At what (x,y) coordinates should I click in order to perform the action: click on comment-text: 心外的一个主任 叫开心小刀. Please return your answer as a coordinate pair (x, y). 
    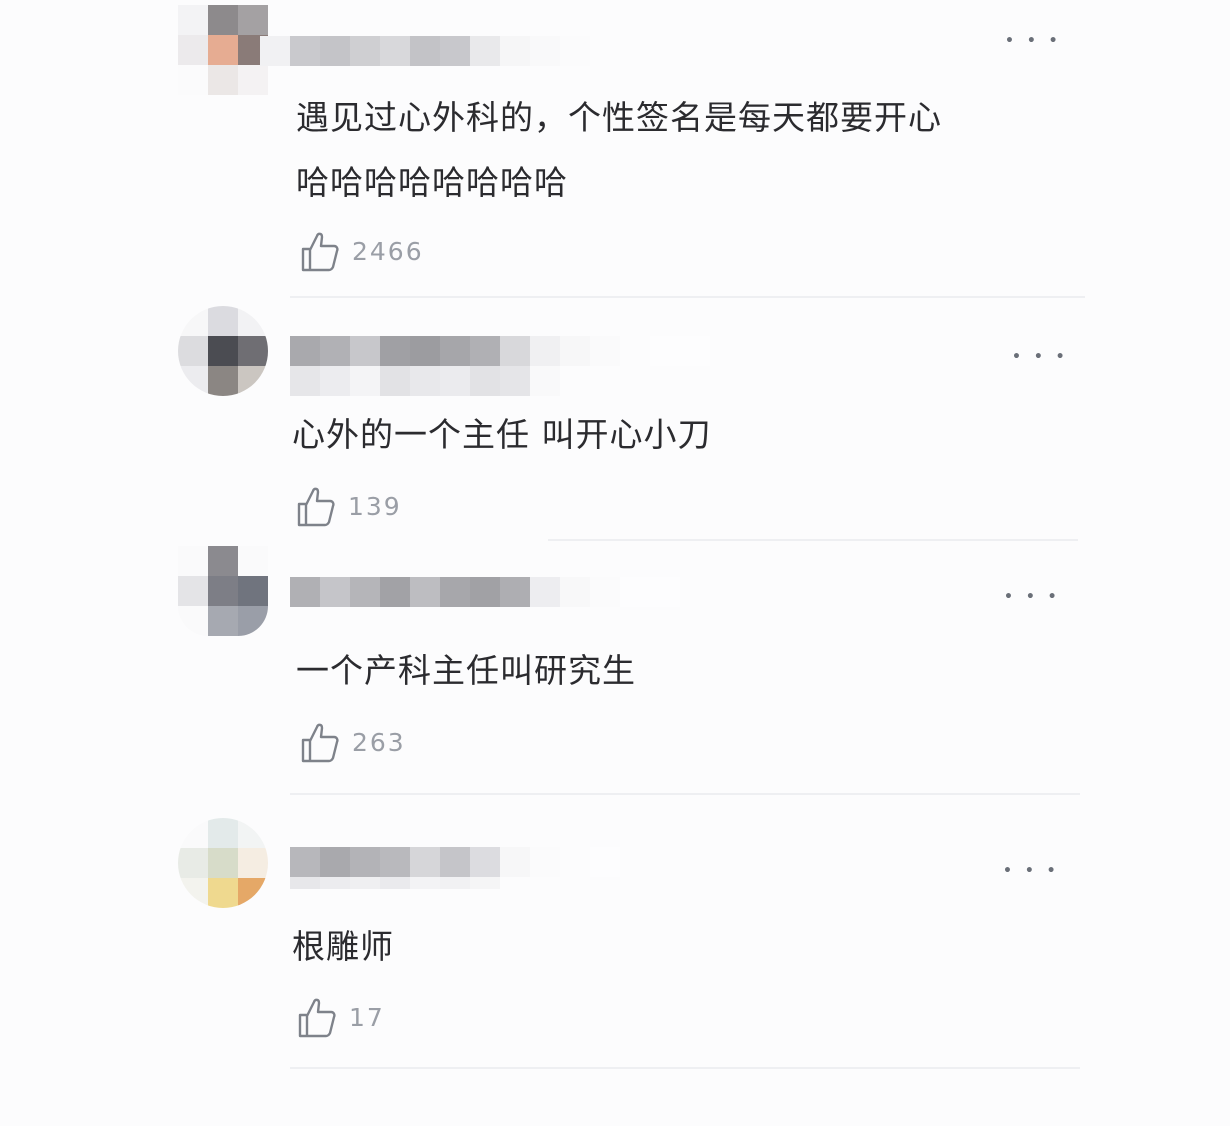
    Looking at the image, I should click on (502, 434).